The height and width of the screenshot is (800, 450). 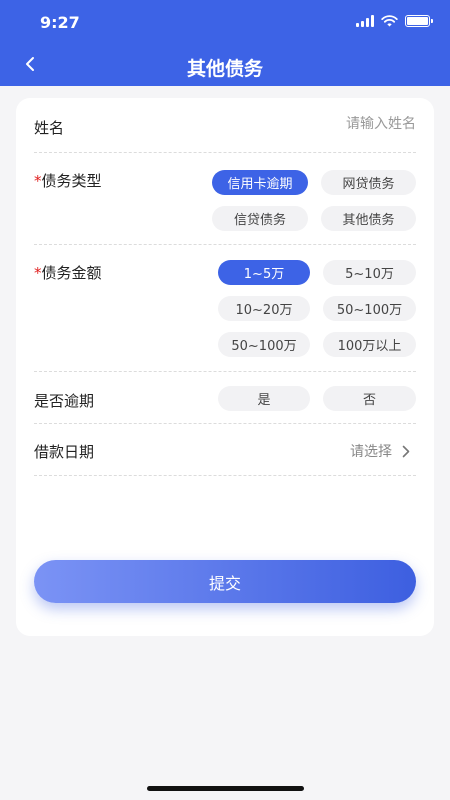 What do you see at coordinates (64, 452) in the screenshot?
I see `loan-date-label: 借款日期` at bounding box center [64, 452].